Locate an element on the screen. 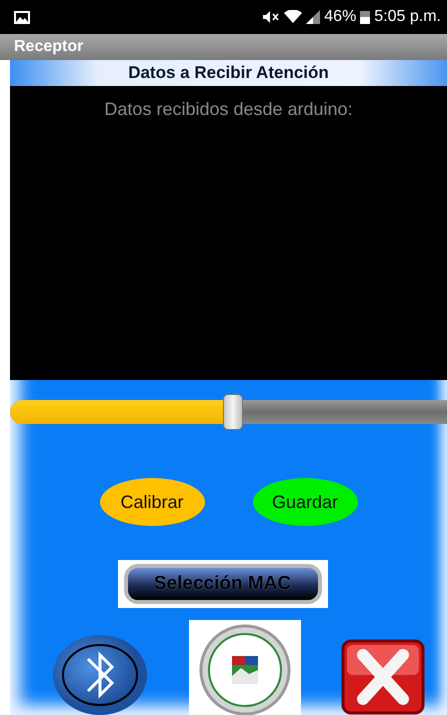 This screenshot has width=447, height=715. slider-track is located at coordinates (228, 412).